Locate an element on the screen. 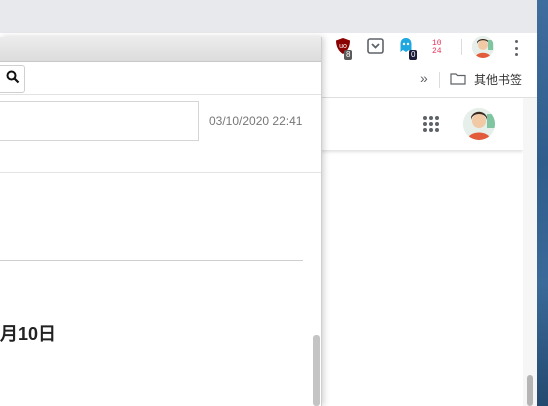  svg-text: 24 is located at coordinates (437, 50).